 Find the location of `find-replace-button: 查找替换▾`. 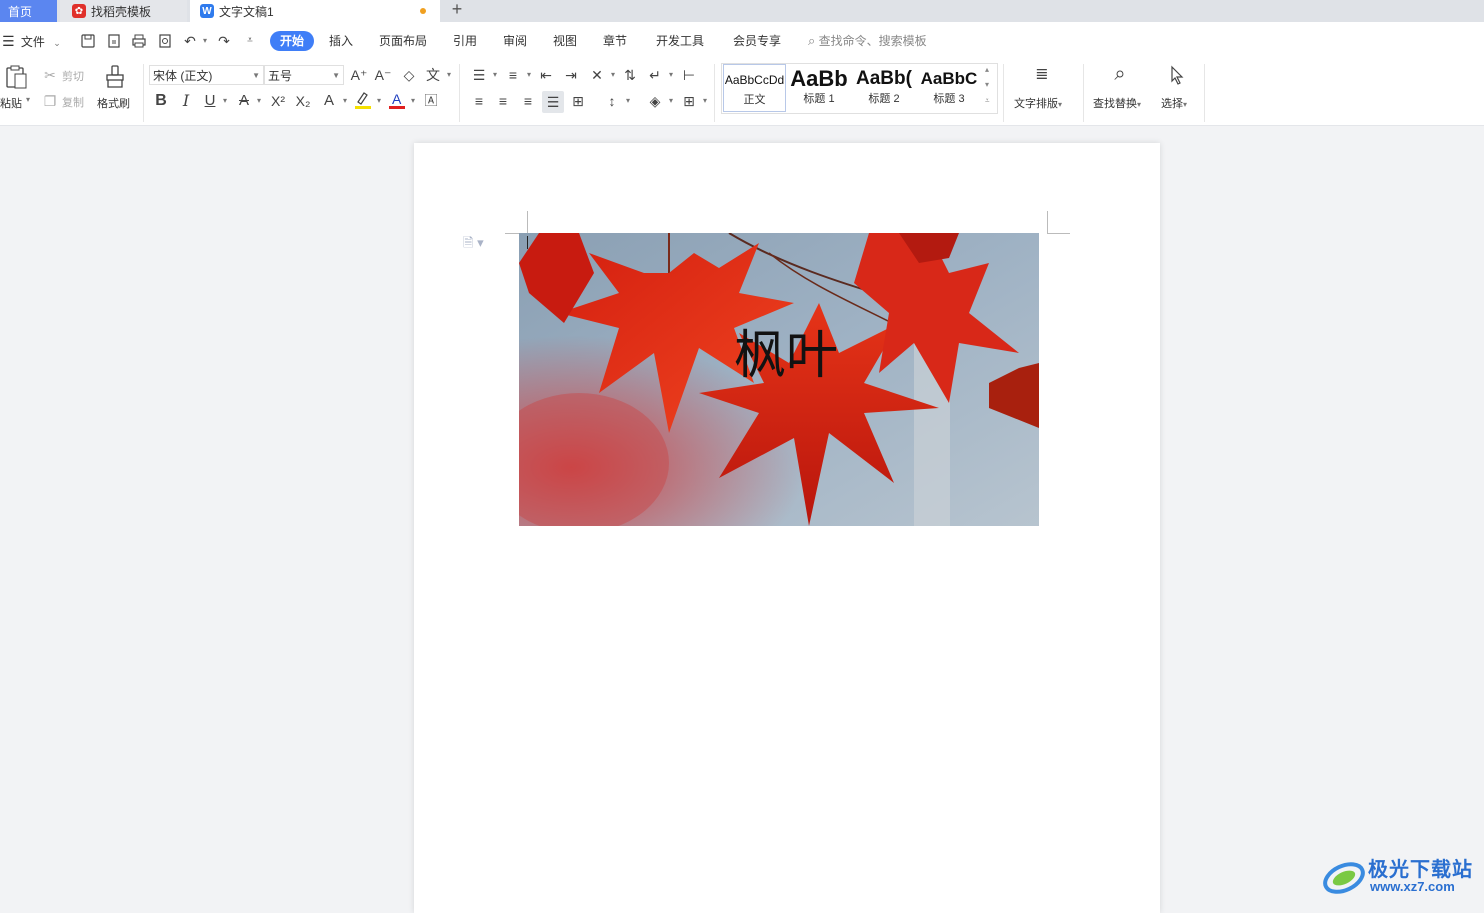

find-replace-button: 查找替换▾ is located at coordinates (1117, 103).